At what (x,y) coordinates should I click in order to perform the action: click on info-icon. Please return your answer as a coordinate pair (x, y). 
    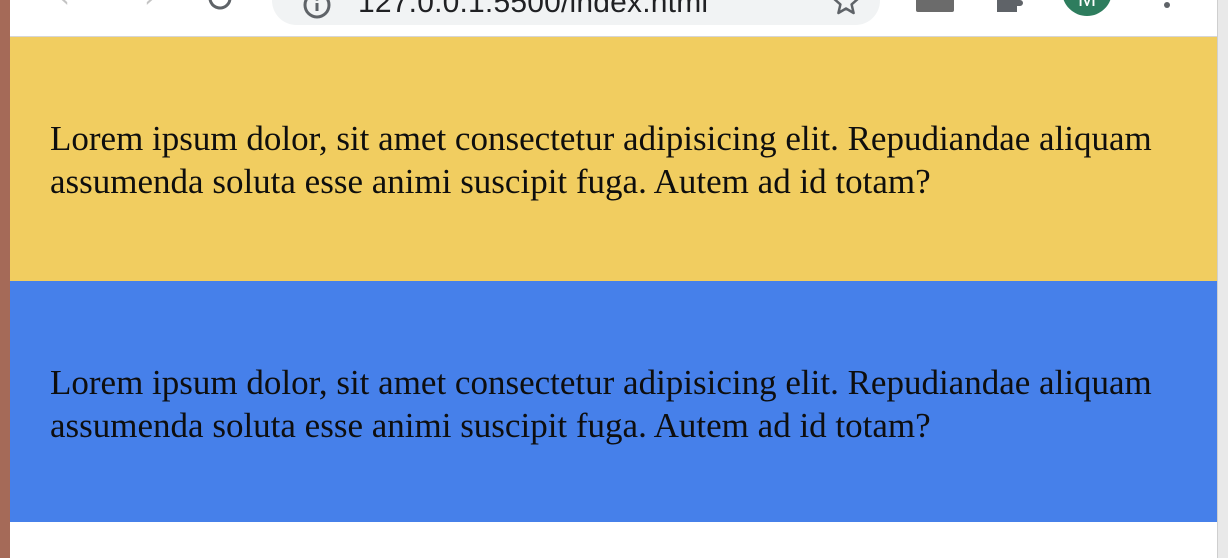
    Looking at the image, I should click on (317, 10).